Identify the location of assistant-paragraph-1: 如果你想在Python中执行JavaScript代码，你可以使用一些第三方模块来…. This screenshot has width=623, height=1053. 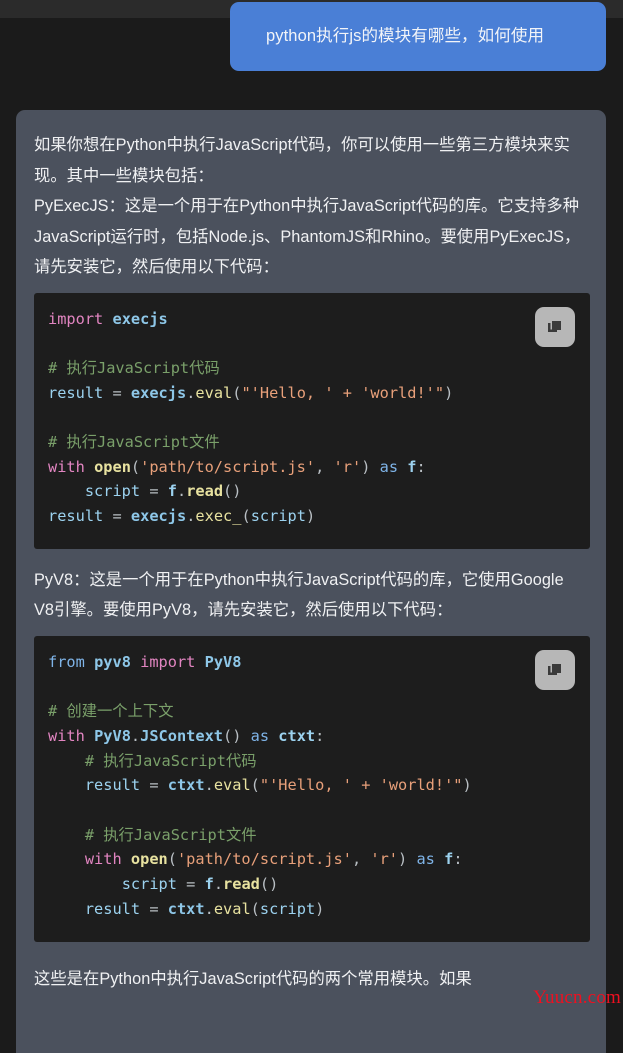
(302, 160).